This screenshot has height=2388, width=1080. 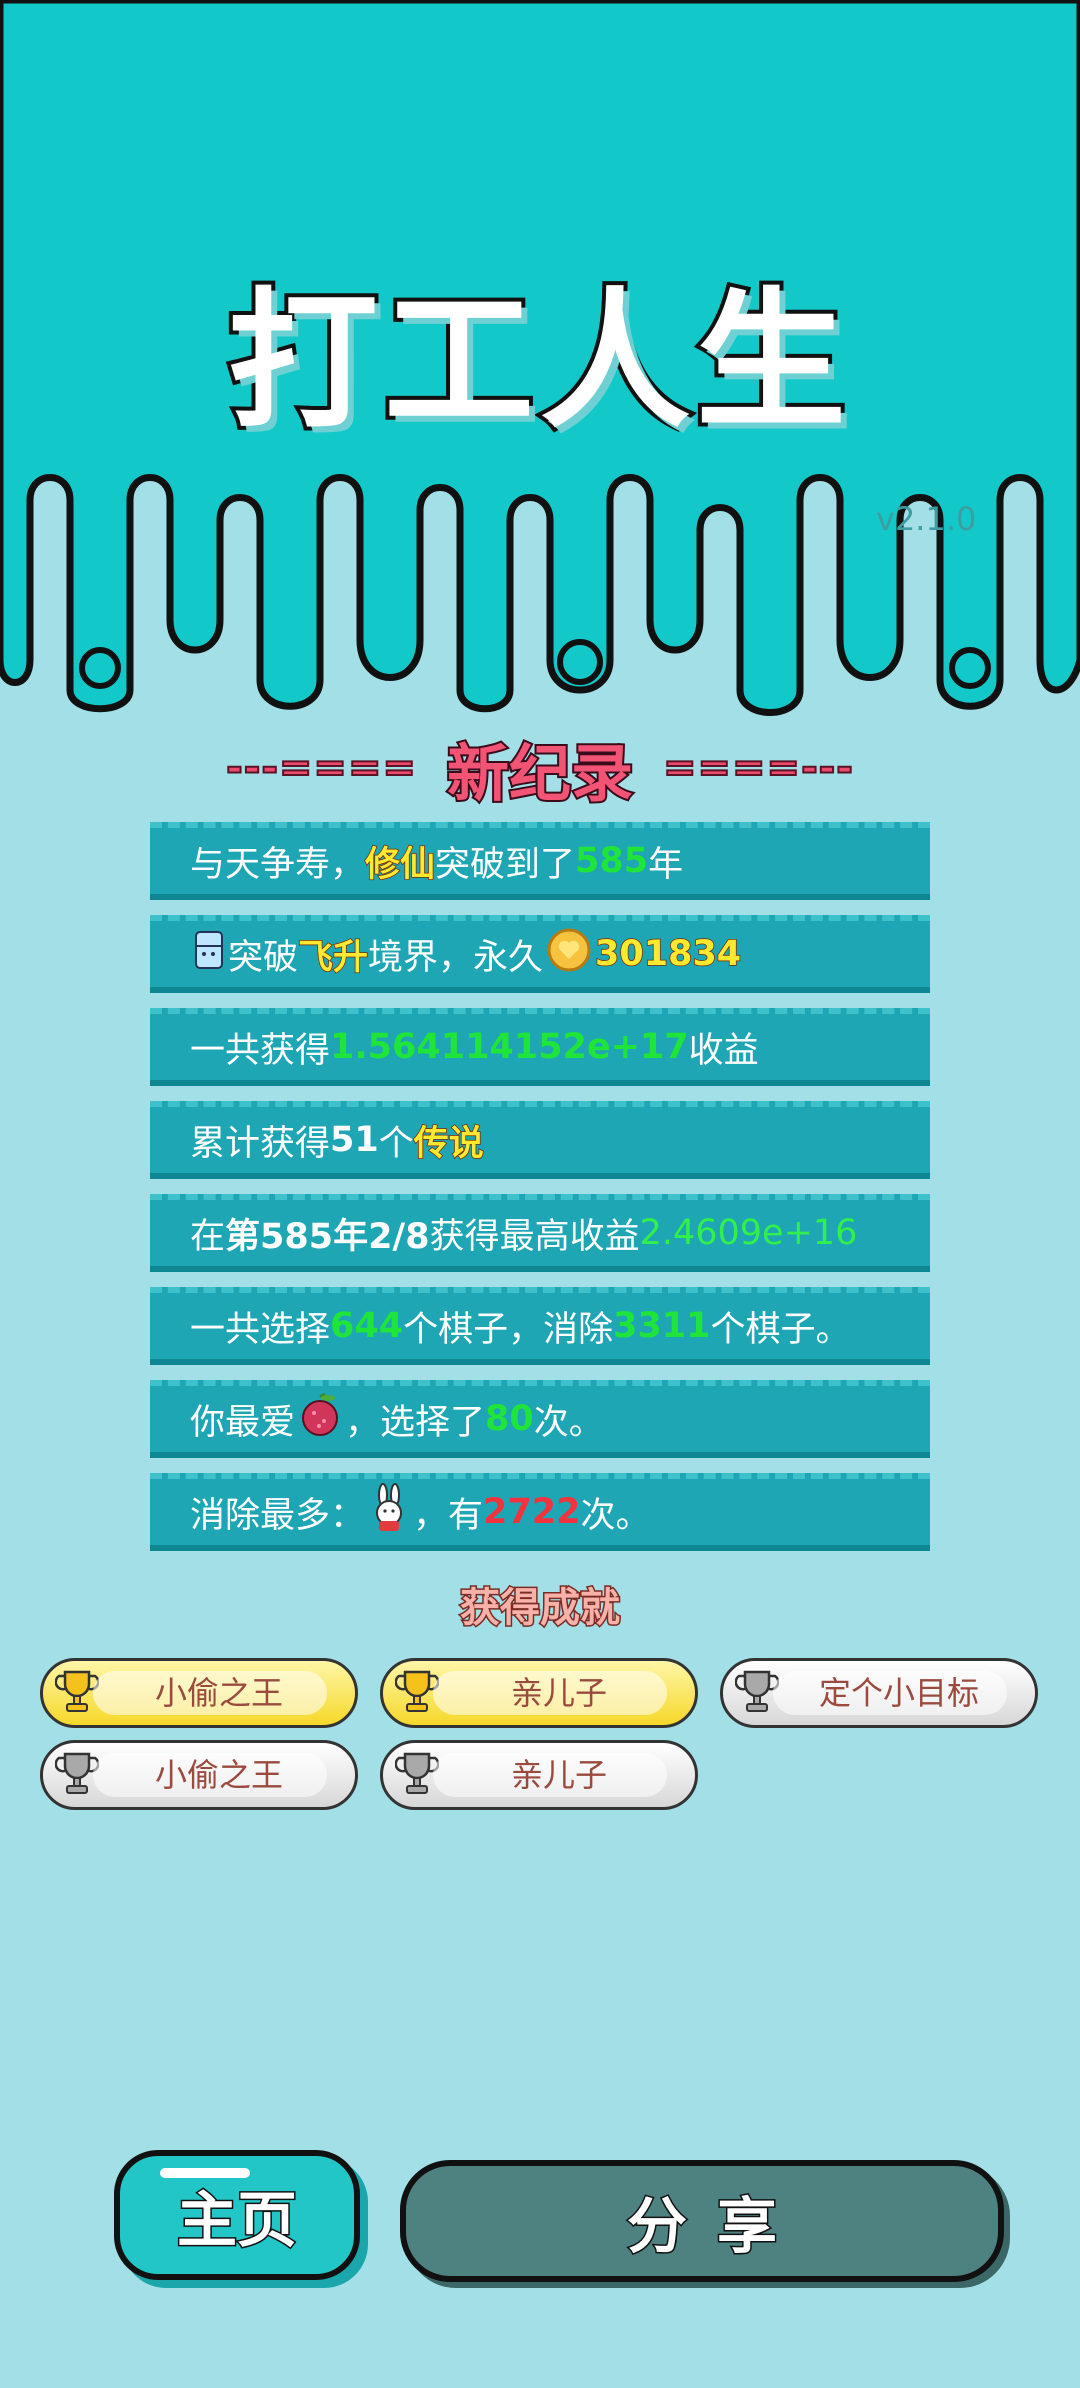 What do you see at coordinates (540, 1140) in the screenshot?
I see `record-row: 累计获得 51 个 传说` at bounding box center [540, 1140].